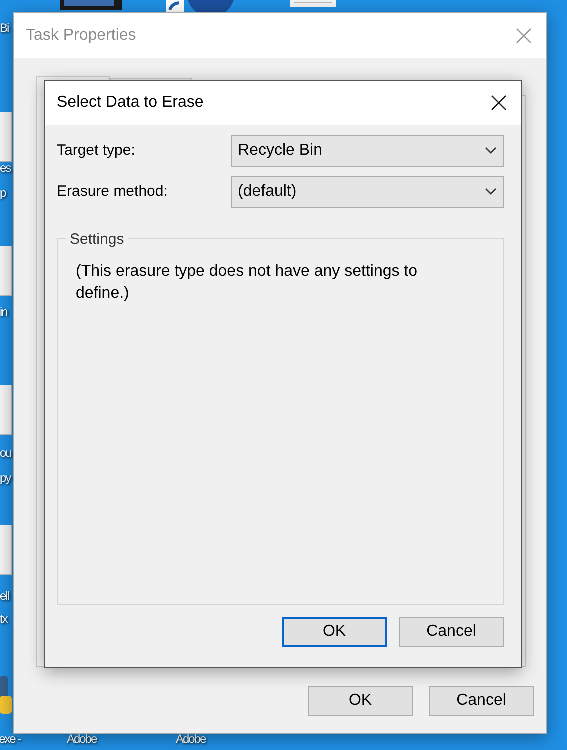 This screenshot has height=750, width=567. Describe the element at coordinates (247, 283) in the screenshot. I see `settings-message: (This erasure type does not have any settings to define.)` at that location.